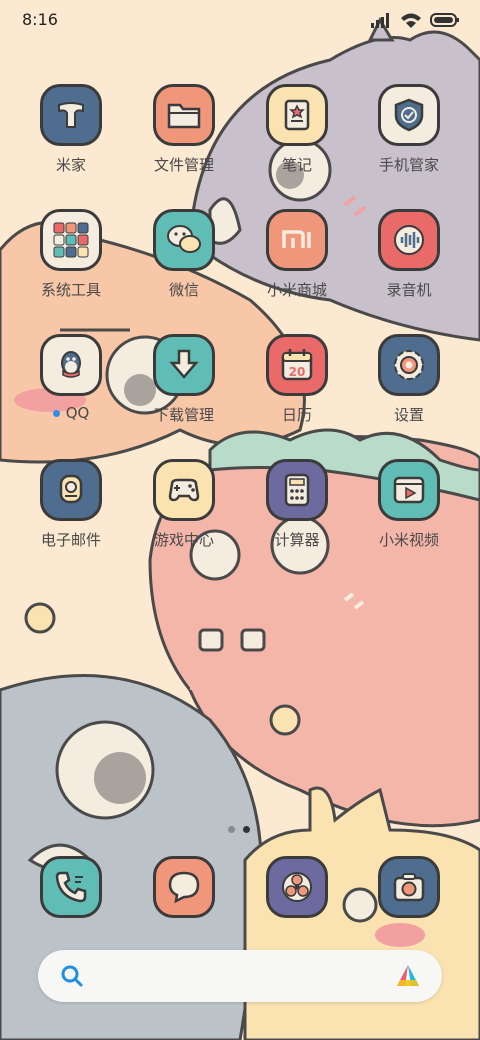  I want to click on app-label: 设置, so click(408, 415).